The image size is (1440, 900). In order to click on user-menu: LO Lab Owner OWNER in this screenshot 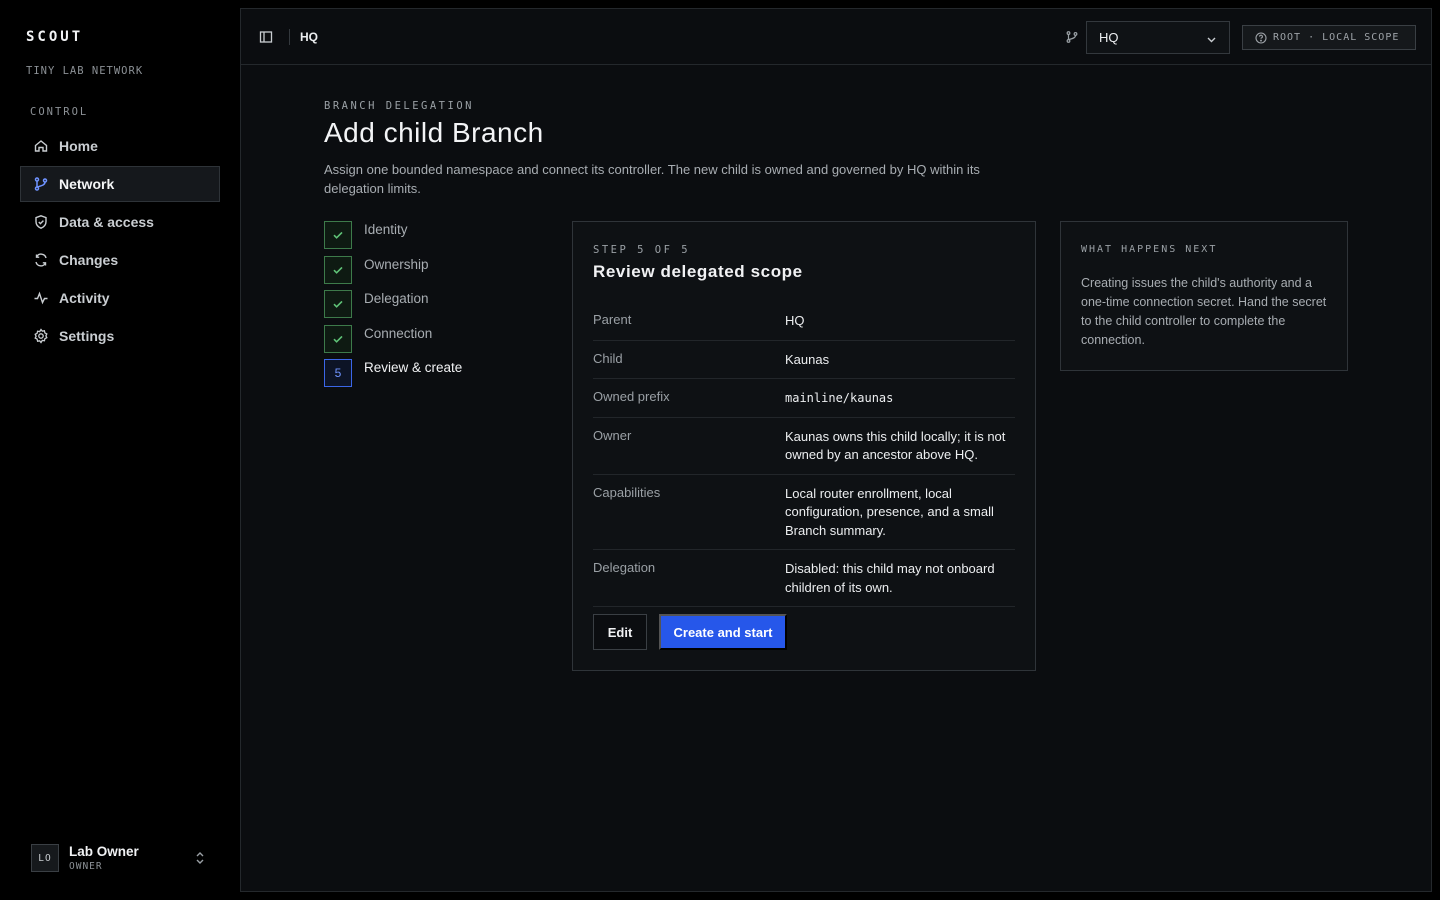, I will do `click(120, 858)`.